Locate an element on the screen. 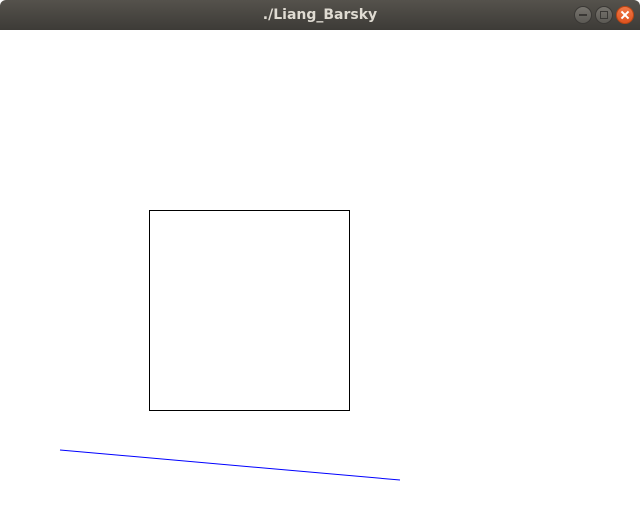  window-title: ./Liang_Barsky is located at coordinates (320, 15).